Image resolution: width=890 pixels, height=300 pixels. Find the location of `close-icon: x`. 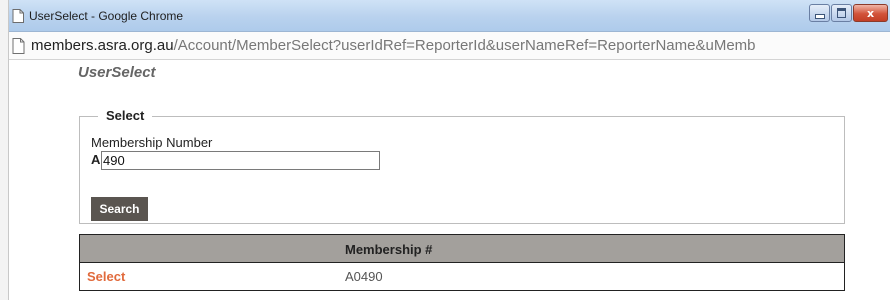

close-icon: x is located at coordinates (870, 13).